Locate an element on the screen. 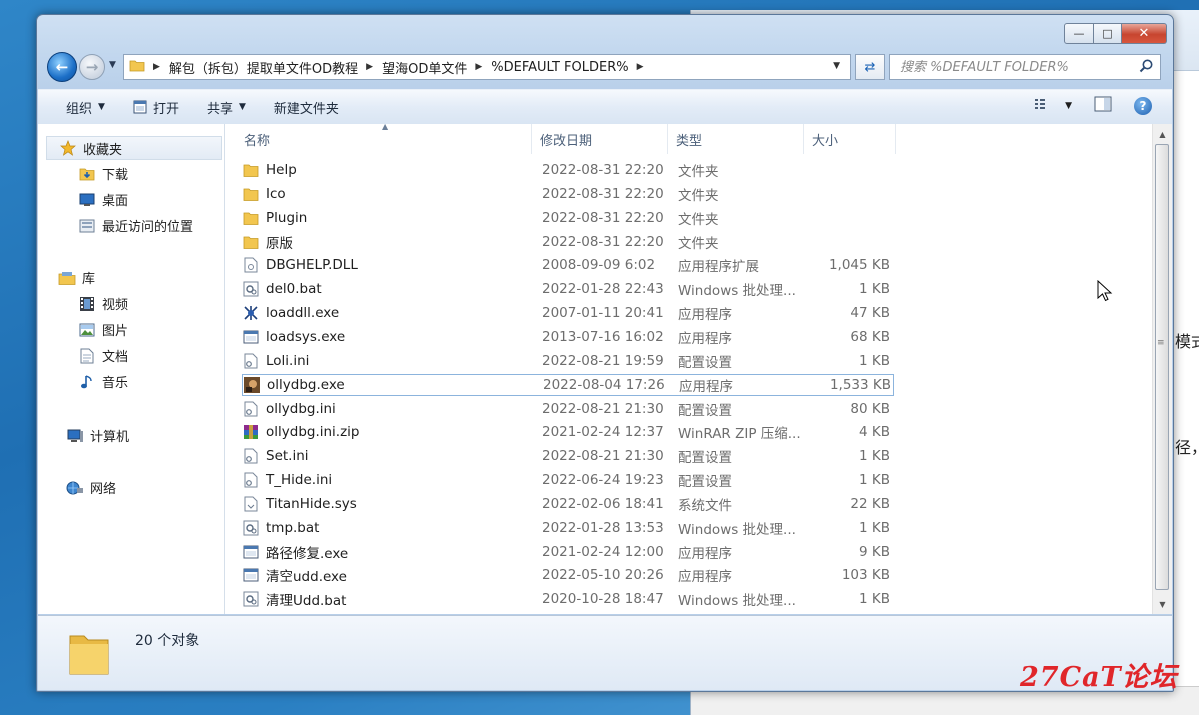 The width and height of the screenshot is (1199, 715). file-size: 9 KB is located at coordinates (874, 551).